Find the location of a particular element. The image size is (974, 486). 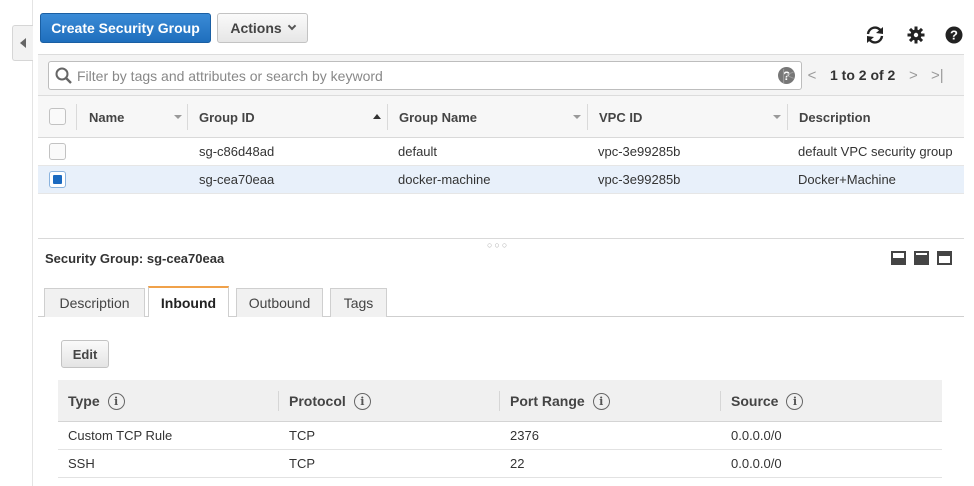

left-nav-rail is located at coordinates (16, 243).